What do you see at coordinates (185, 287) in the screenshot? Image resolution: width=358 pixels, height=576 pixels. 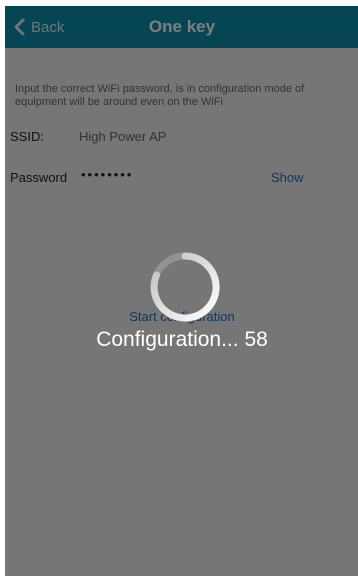 I see `loading-spinner-icon` at bounding box center [185, 287].